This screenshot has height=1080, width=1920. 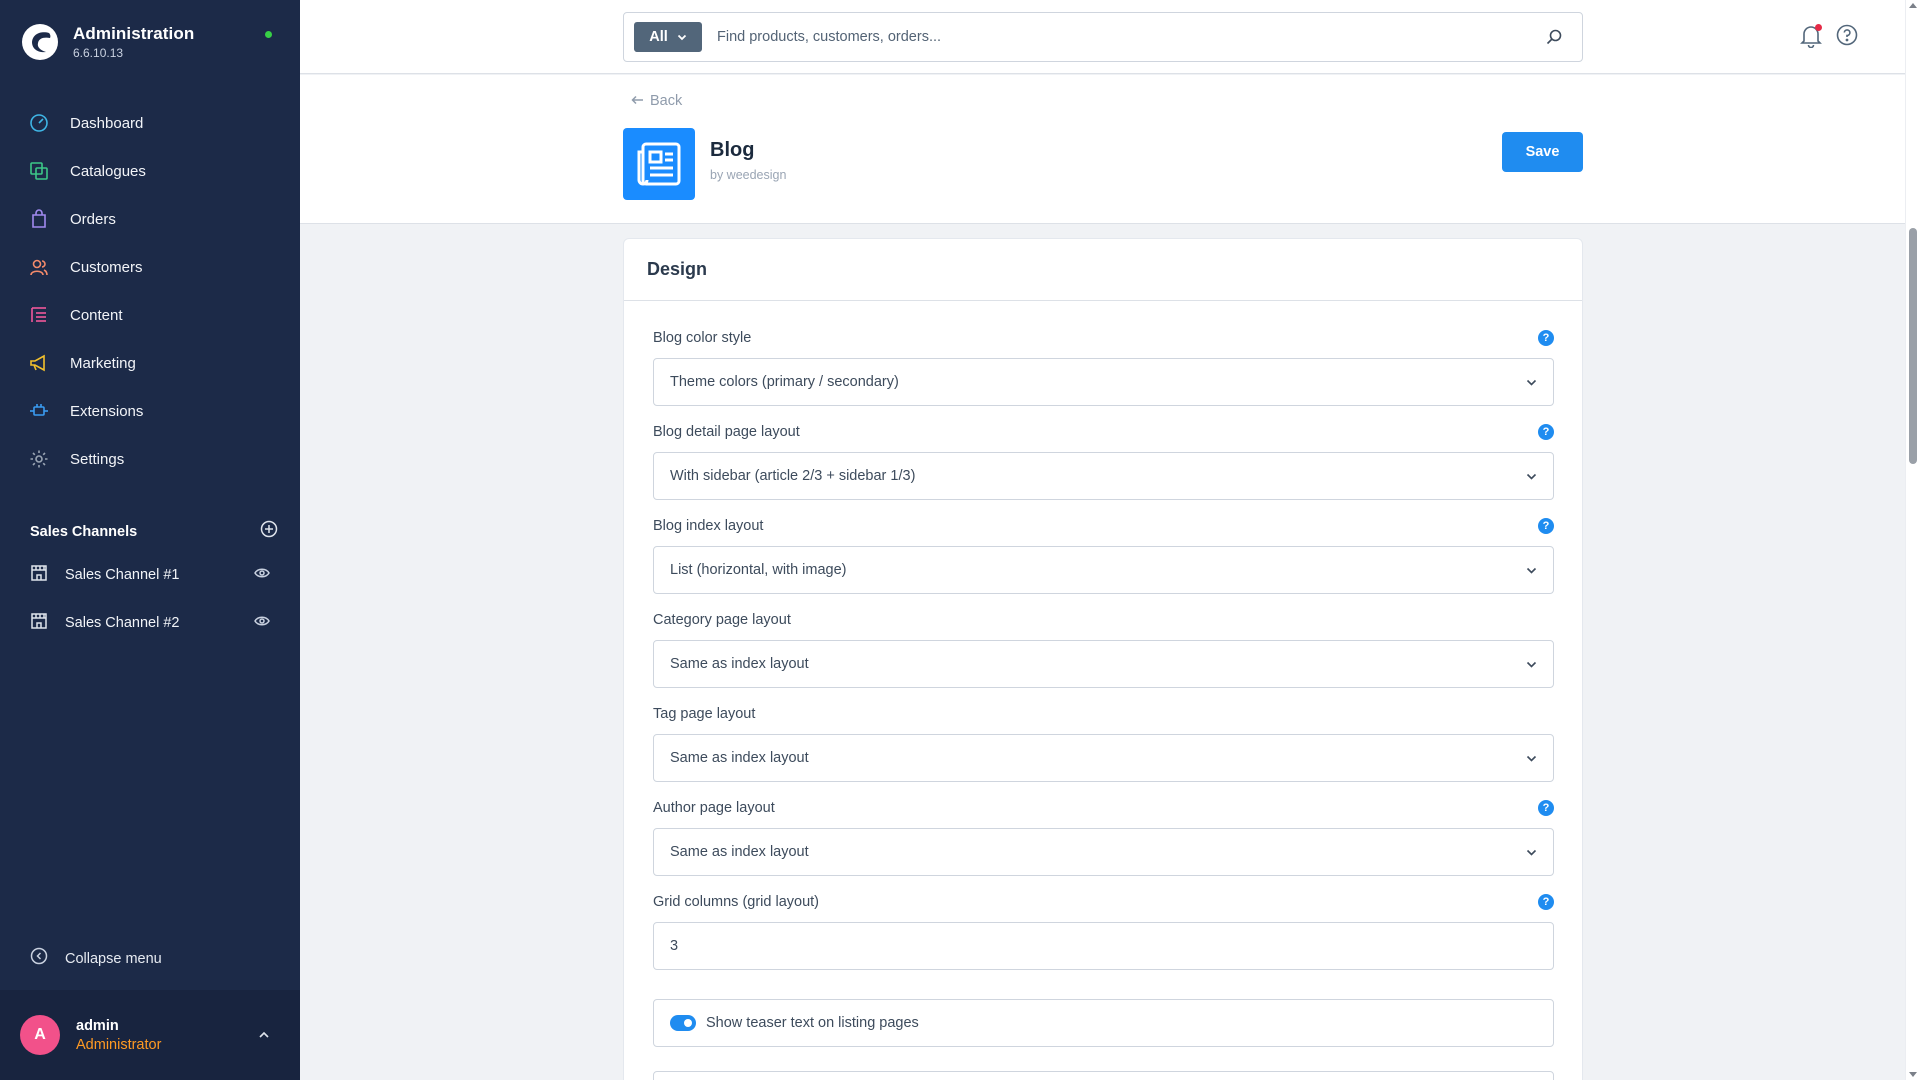 I want to click on nav-label: Settings, so click(x=97, y=459).